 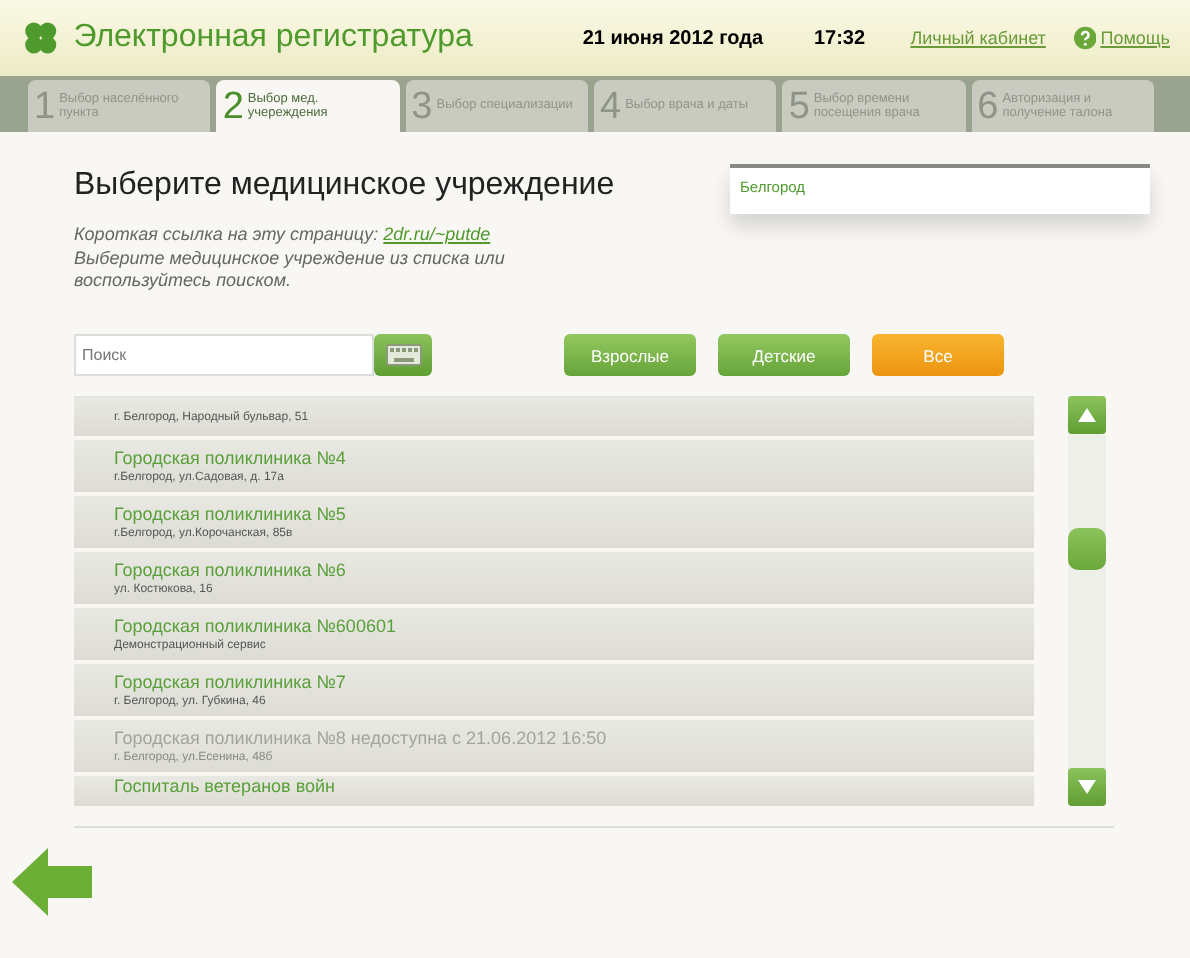 I want to click on keyboard-button, so click(x=403, y=355).